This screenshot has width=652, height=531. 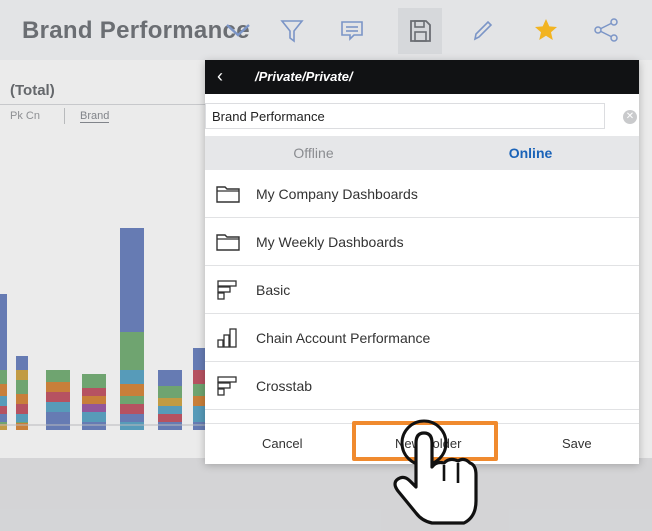 What do you see at coordinates (337, 194) in the screenshot?
I see `list-item-label: My Company Dashboards` at bounding box center [337, 194].